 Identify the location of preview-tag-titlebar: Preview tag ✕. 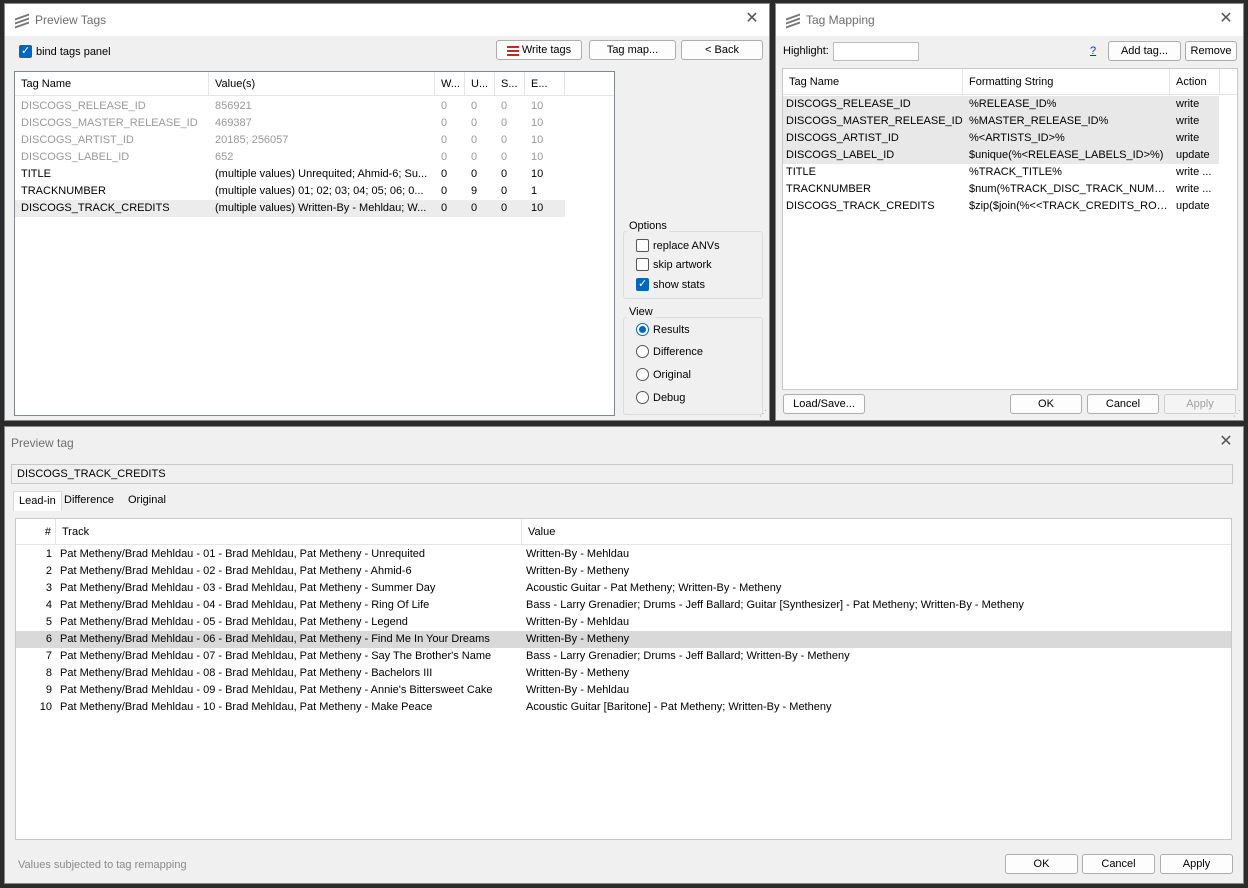
(624, 443).